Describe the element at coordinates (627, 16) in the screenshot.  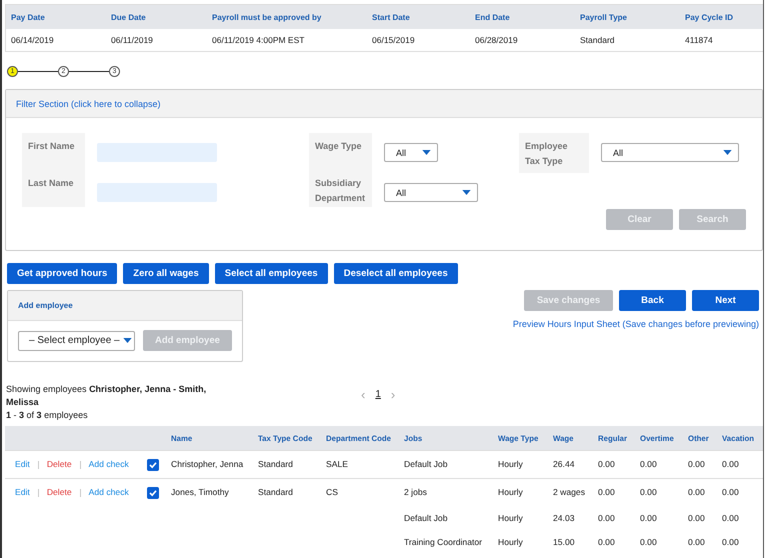
I see `column-header: Payroll Type` at that location.